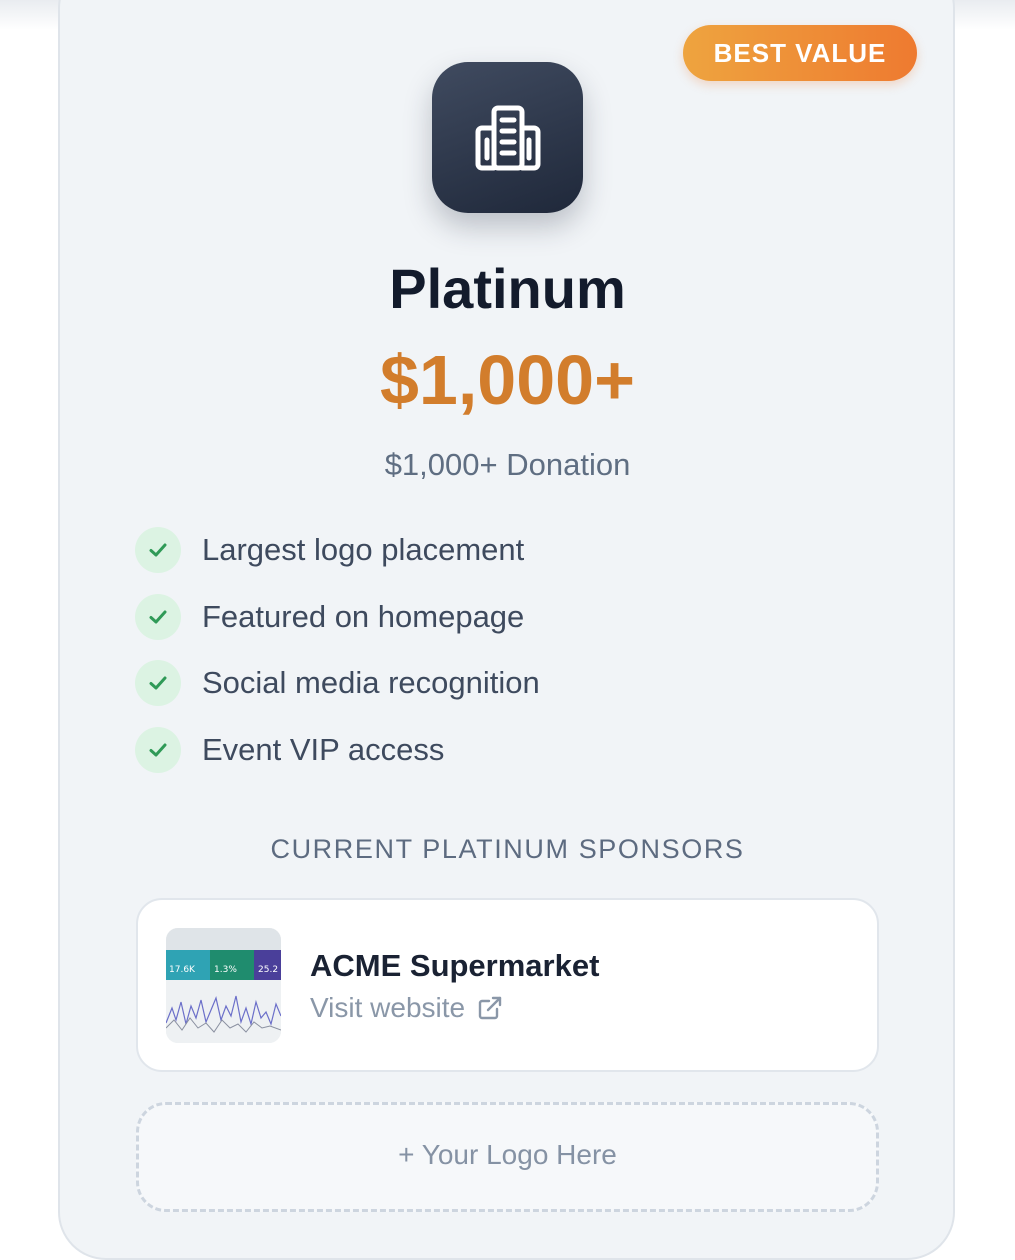 Image resolution: width=1015 pixels, height=1260 pixels. Describe the element at coordinates (182, 970) in the screenshot. I see `thumb-stat-1: 17.6K` at that location.